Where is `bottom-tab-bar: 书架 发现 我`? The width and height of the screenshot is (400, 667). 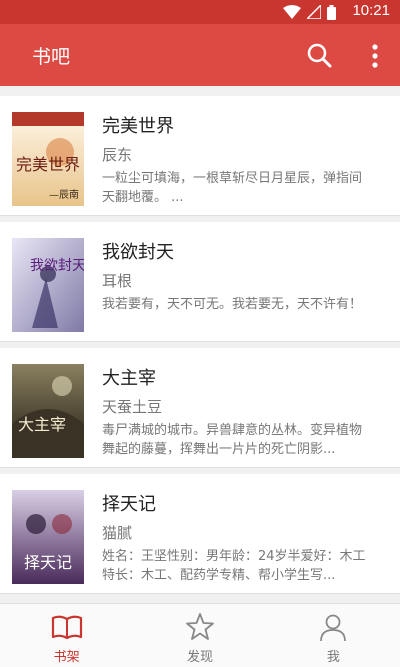
bottom-tab-bar: 书架 发现 我 is located at coordinates (200, 635).